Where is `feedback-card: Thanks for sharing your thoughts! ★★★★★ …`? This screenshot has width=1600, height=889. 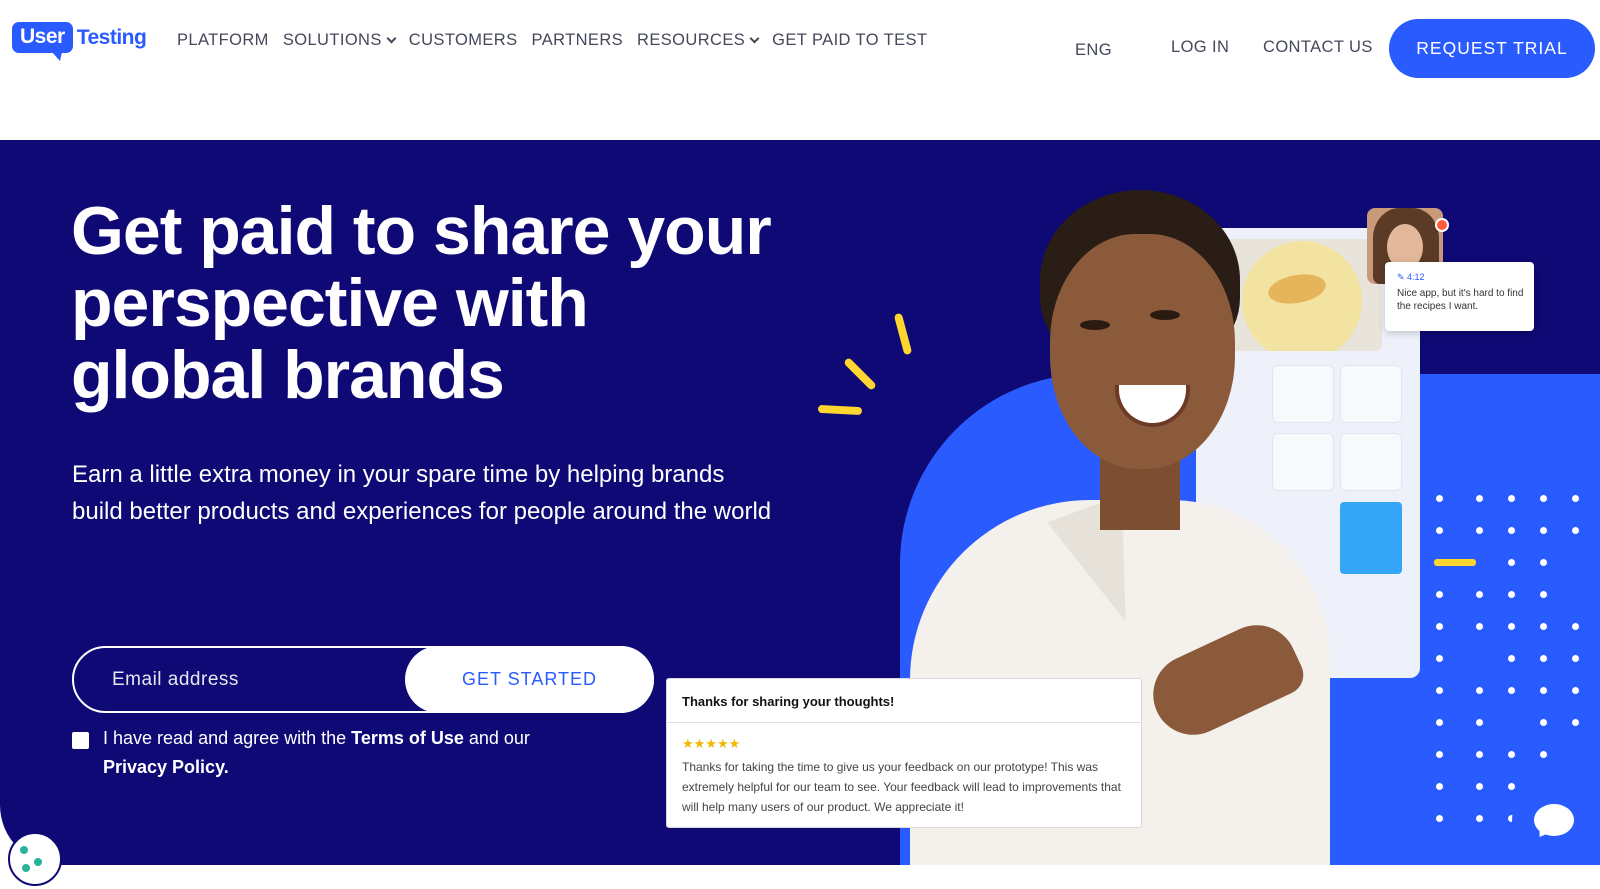 feedback-card: Thanks for sharing your thoughts! ★★★★★ … is located at coordinates (904, 753).